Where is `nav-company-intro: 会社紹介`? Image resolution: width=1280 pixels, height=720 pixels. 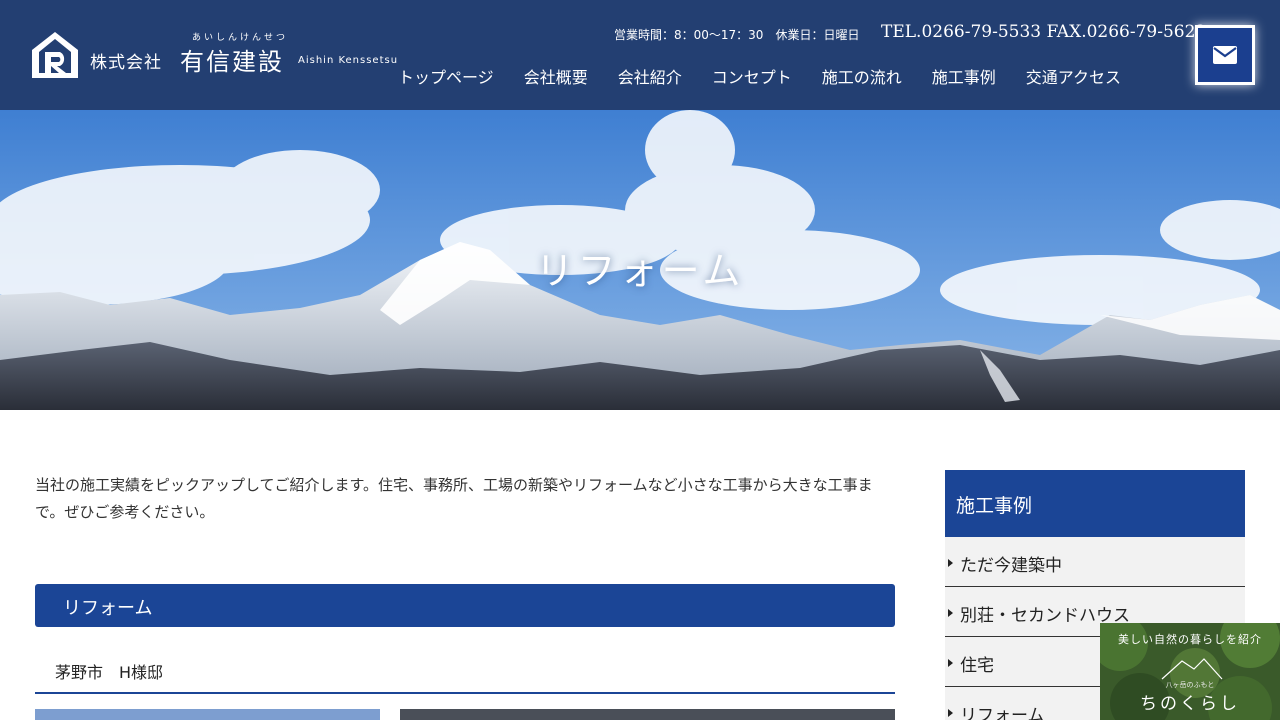
nav-company-intro: 会社紹介 is located at coordinates (650, 76).